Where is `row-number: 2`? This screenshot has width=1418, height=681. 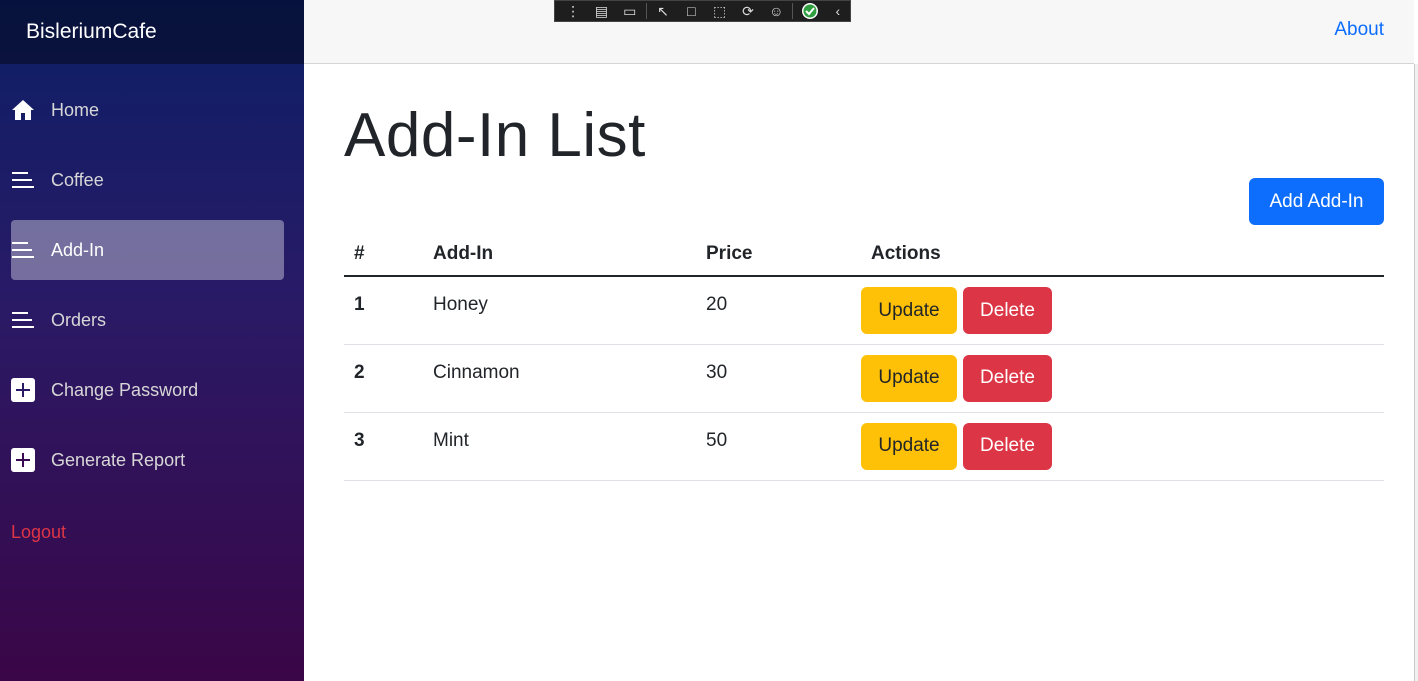
row-number: 2 is located at coordinates (383, 378).